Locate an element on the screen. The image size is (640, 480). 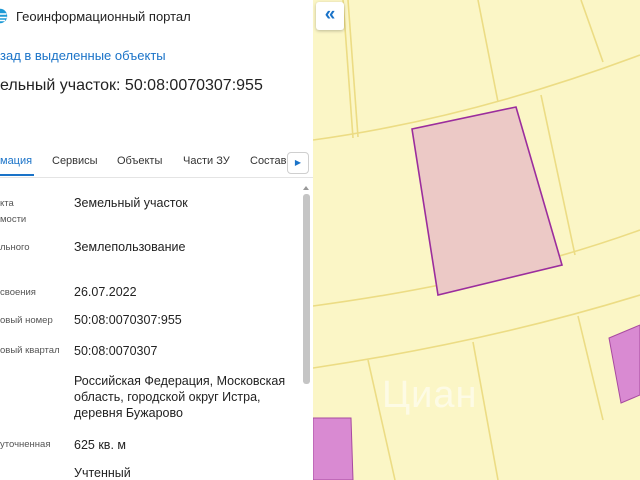
property-label-cadastral-block: овый квартал is located at coordinates (30, 350).